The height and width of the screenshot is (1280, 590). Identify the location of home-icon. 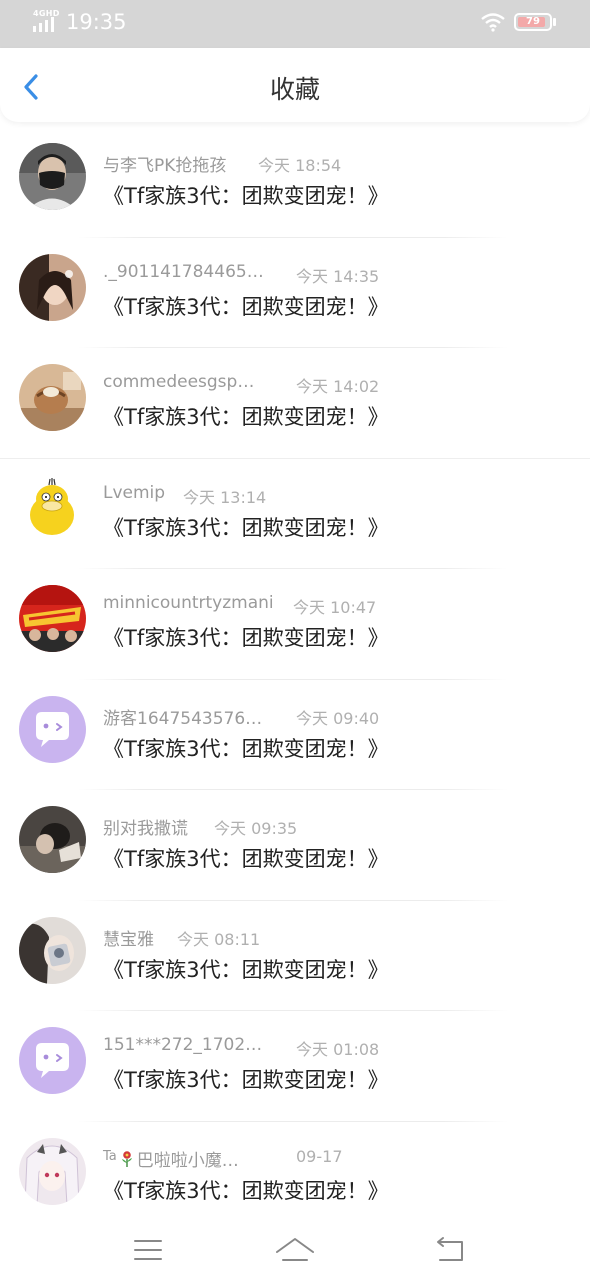
(295, 1250).